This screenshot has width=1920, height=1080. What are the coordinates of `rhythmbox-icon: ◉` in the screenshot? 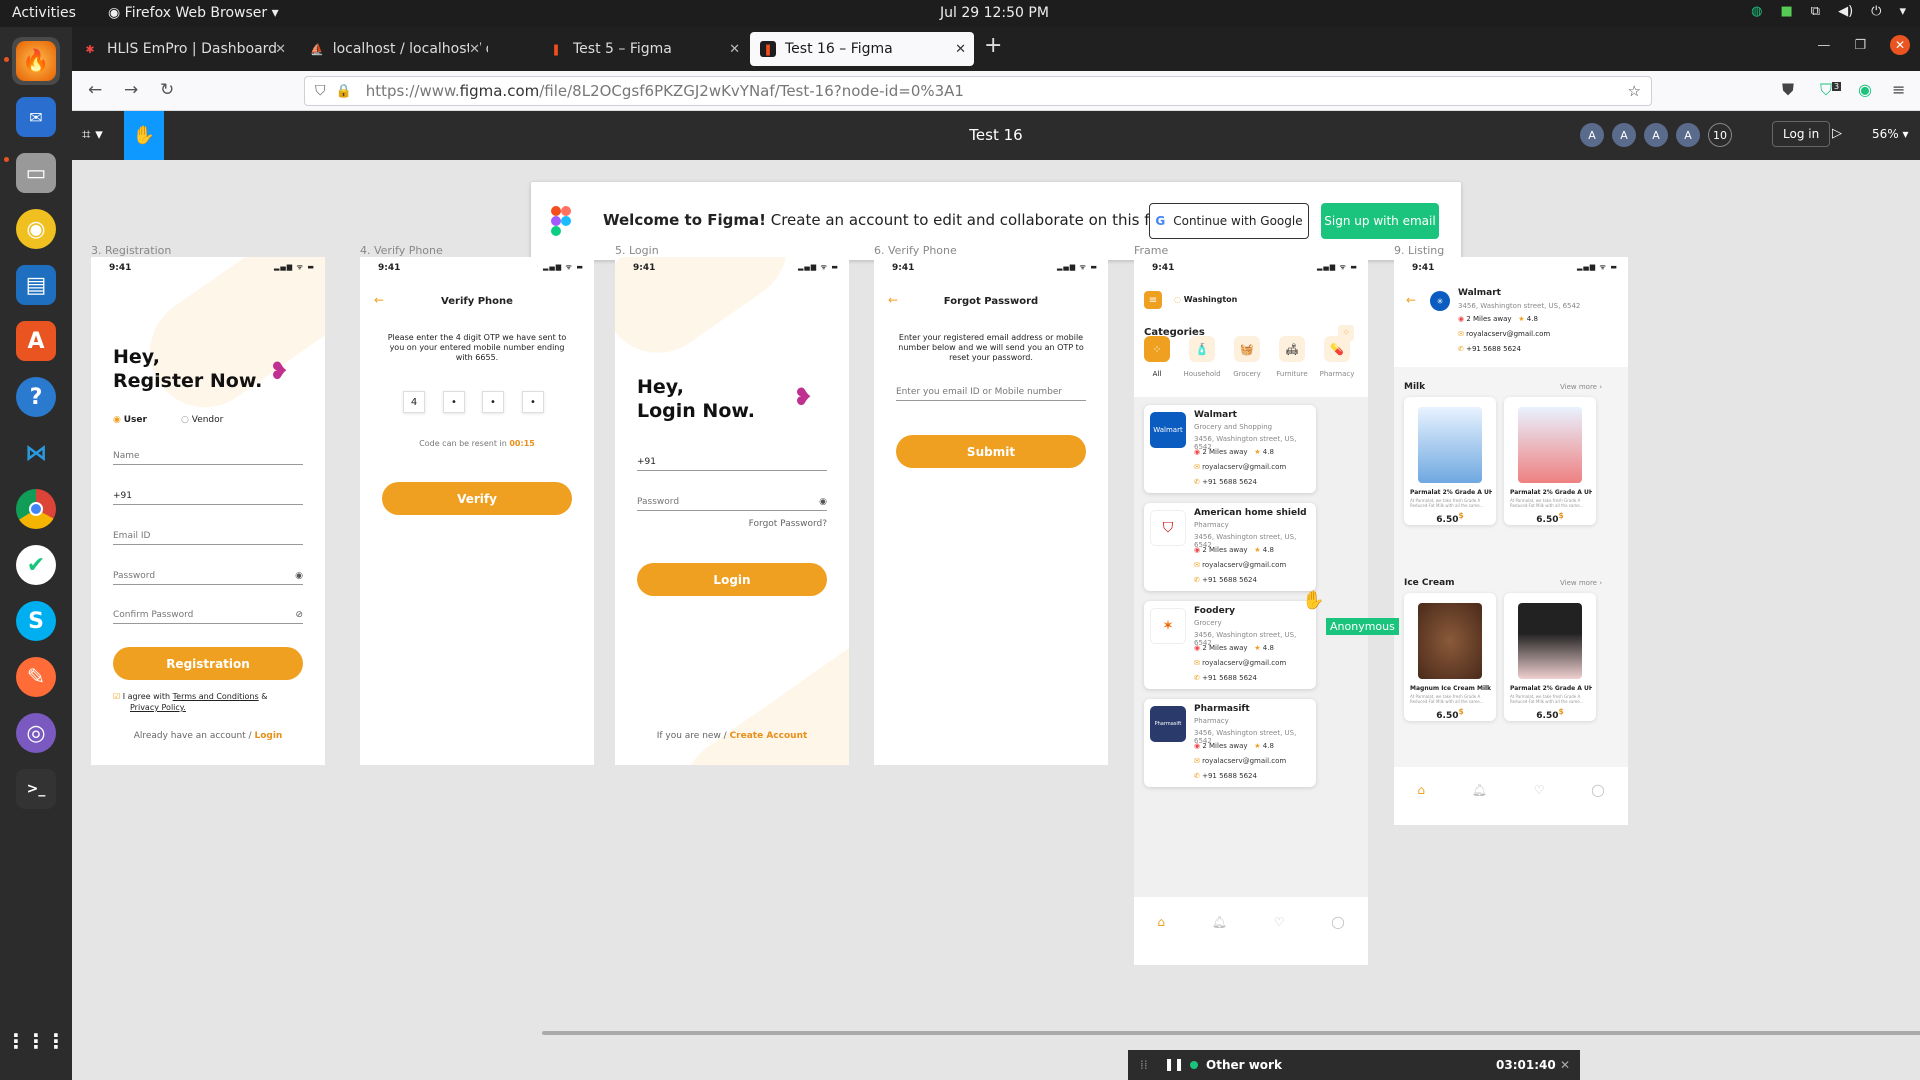 It's located at (36, 229).